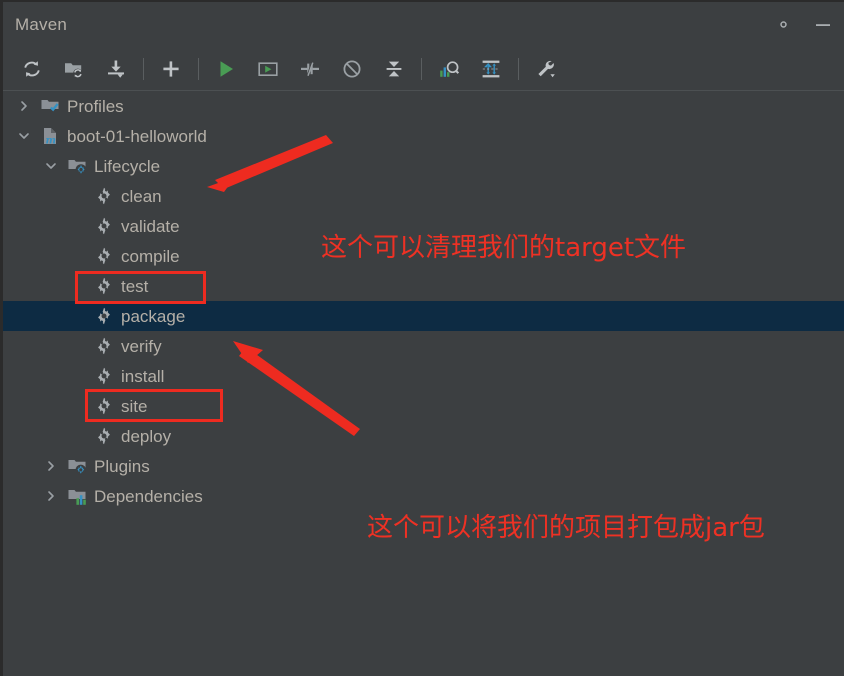  Describe the element at coordinates (122, 466) in the screenshot. I see `tree-row-label: Plugins` at that location.